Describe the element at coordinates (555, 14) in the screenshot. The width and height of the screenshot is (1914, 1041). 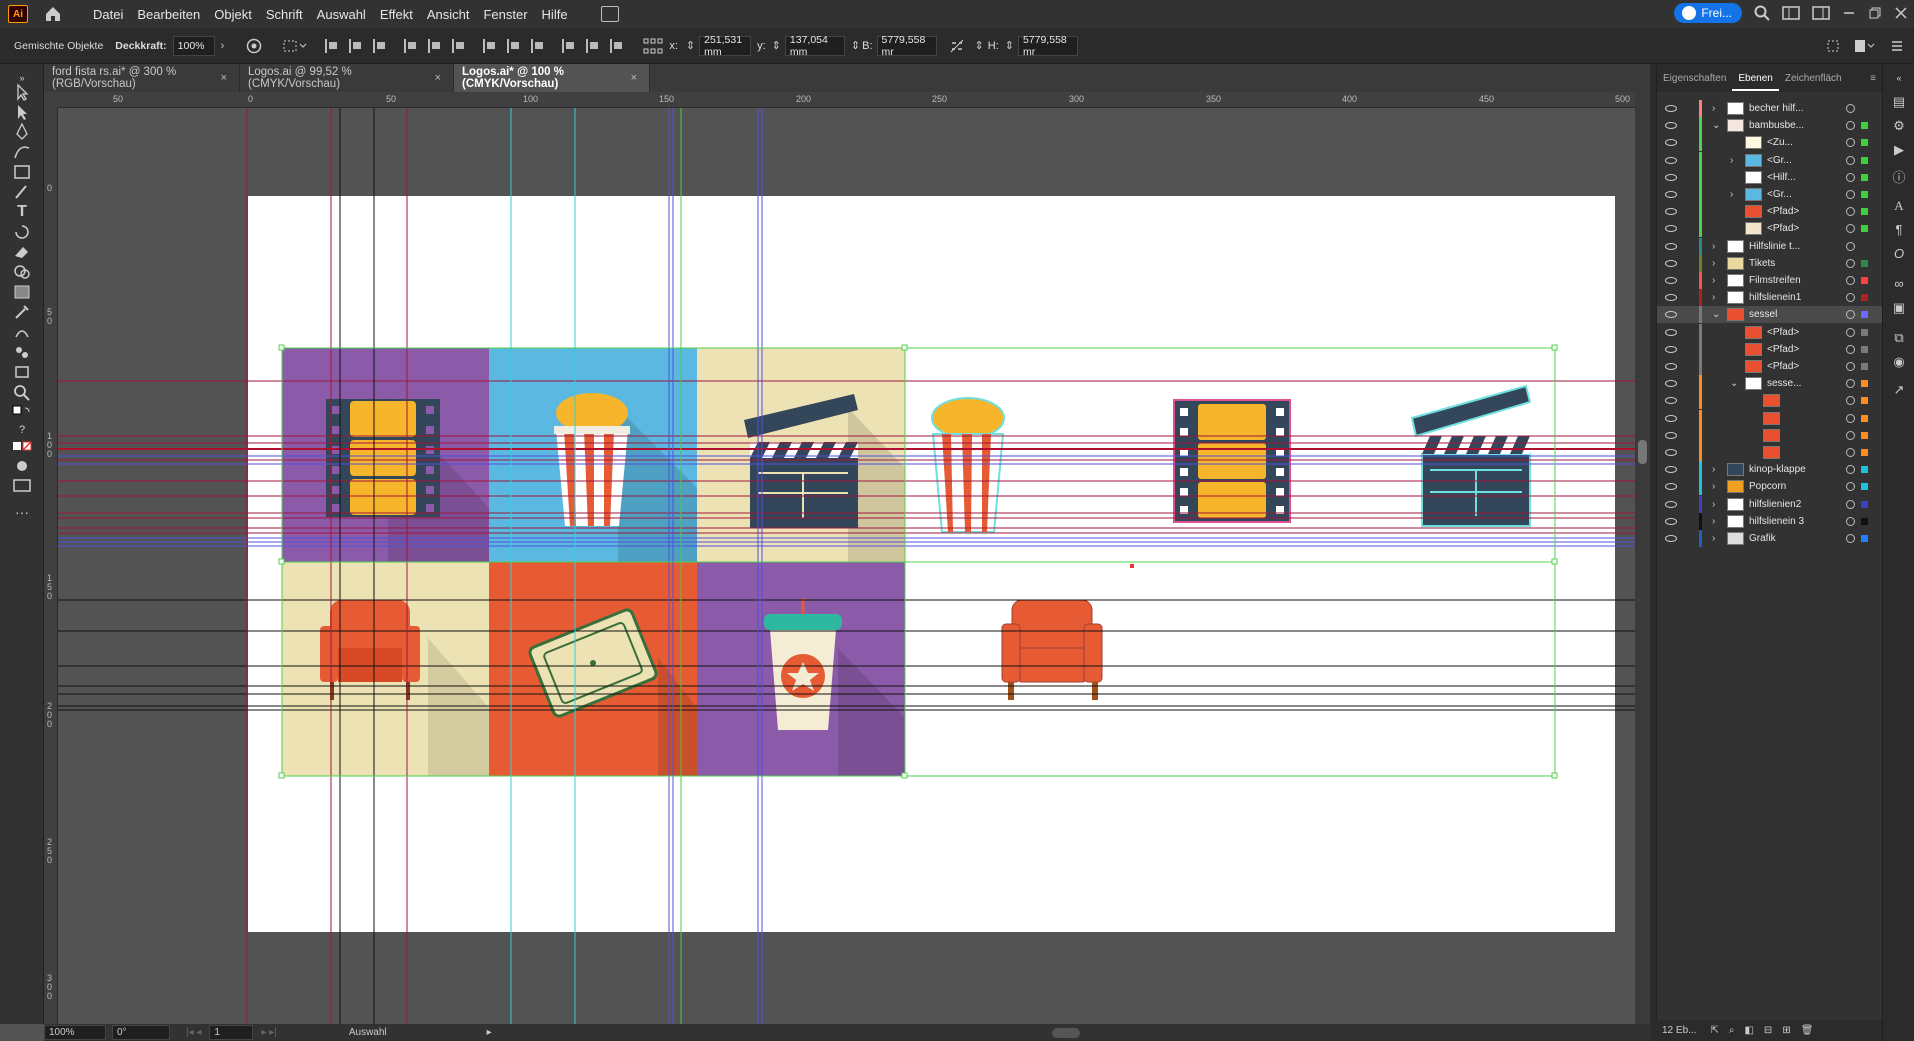
I see `menu-hilfe: Hilfe` at that location.